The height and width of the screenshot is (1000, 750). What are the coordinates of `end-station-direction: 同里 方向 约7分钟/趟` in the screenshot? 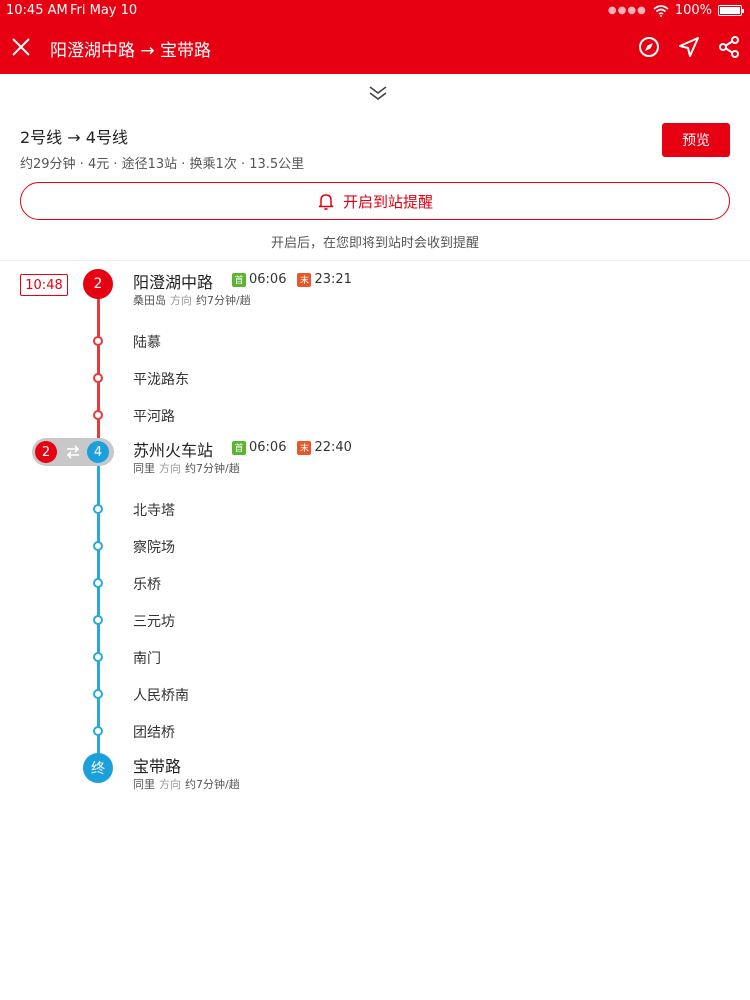 It's located at (186, 784).